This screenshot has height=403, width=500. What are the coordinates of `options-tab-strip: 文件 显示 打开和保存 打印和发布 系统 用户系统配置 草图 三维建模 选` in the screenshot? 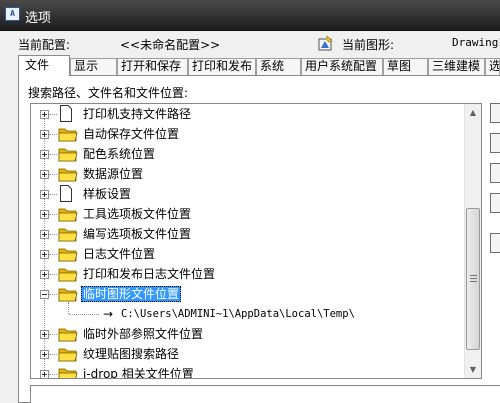 It's located at (259, 65).